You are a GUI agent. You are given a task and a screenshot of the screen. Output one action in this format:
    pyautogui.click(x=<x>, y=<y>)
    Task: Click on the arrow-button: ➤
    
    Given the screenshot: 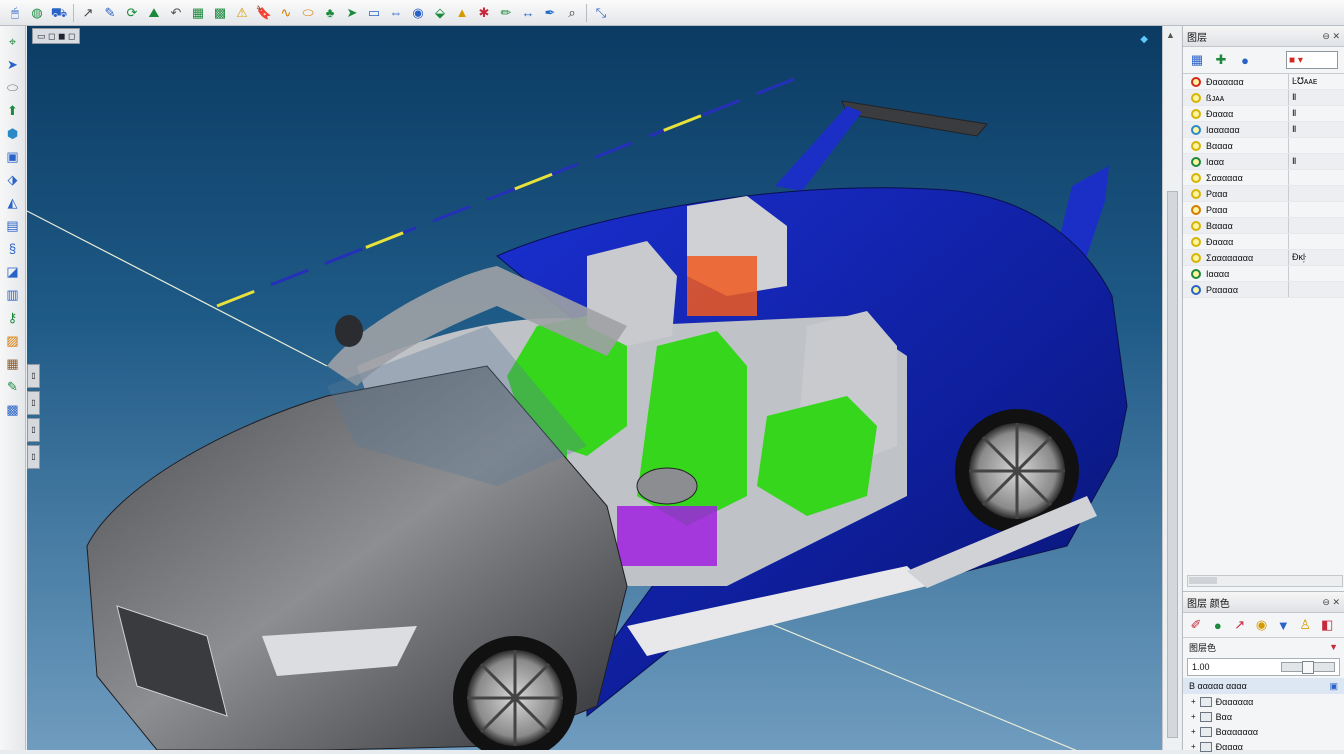 What is the action you would take?
    pyautogui.click(x=352, y=13)
    